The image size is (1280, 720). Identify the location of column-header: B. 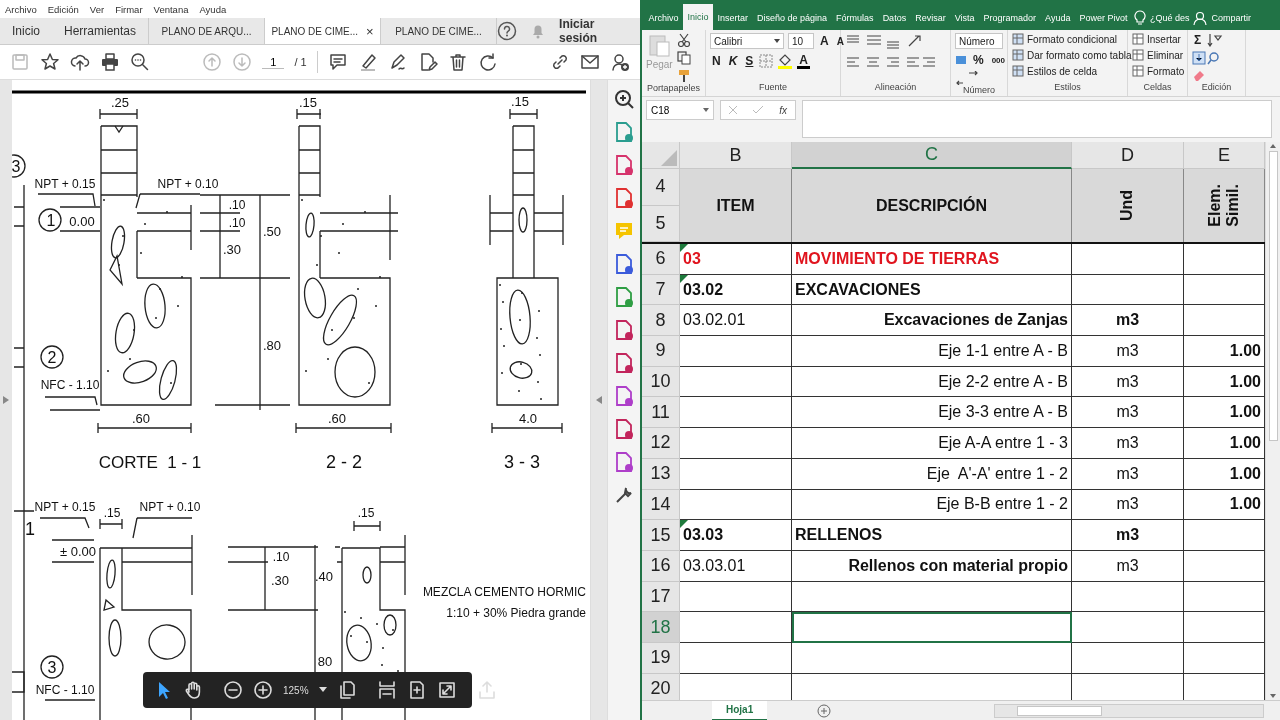
(736, 155).